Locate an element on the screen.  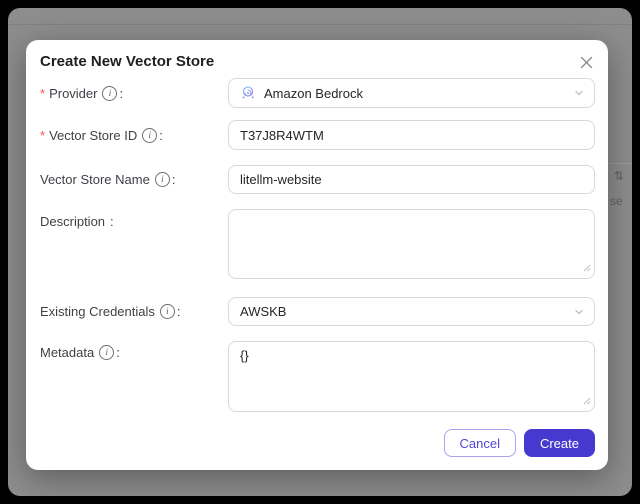
metadata-label: Metadata i : is located at coordinates (80, 352).